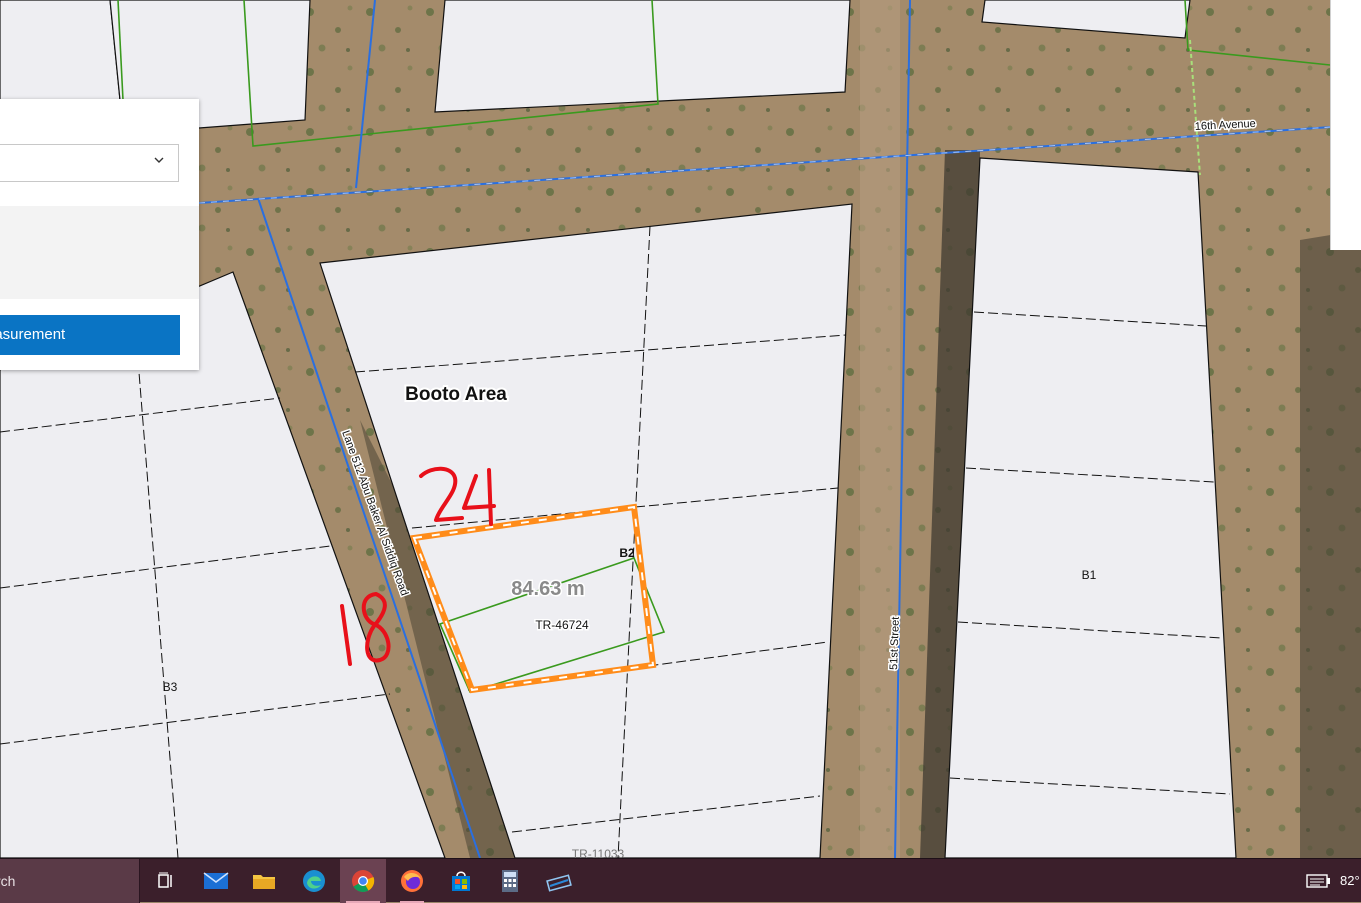 The height and width of the screenshot is (903, 1361). What do you see at coordinates (216, 881) in the screenshot?
I see `mail-icon` at bounding box center [216, 881].